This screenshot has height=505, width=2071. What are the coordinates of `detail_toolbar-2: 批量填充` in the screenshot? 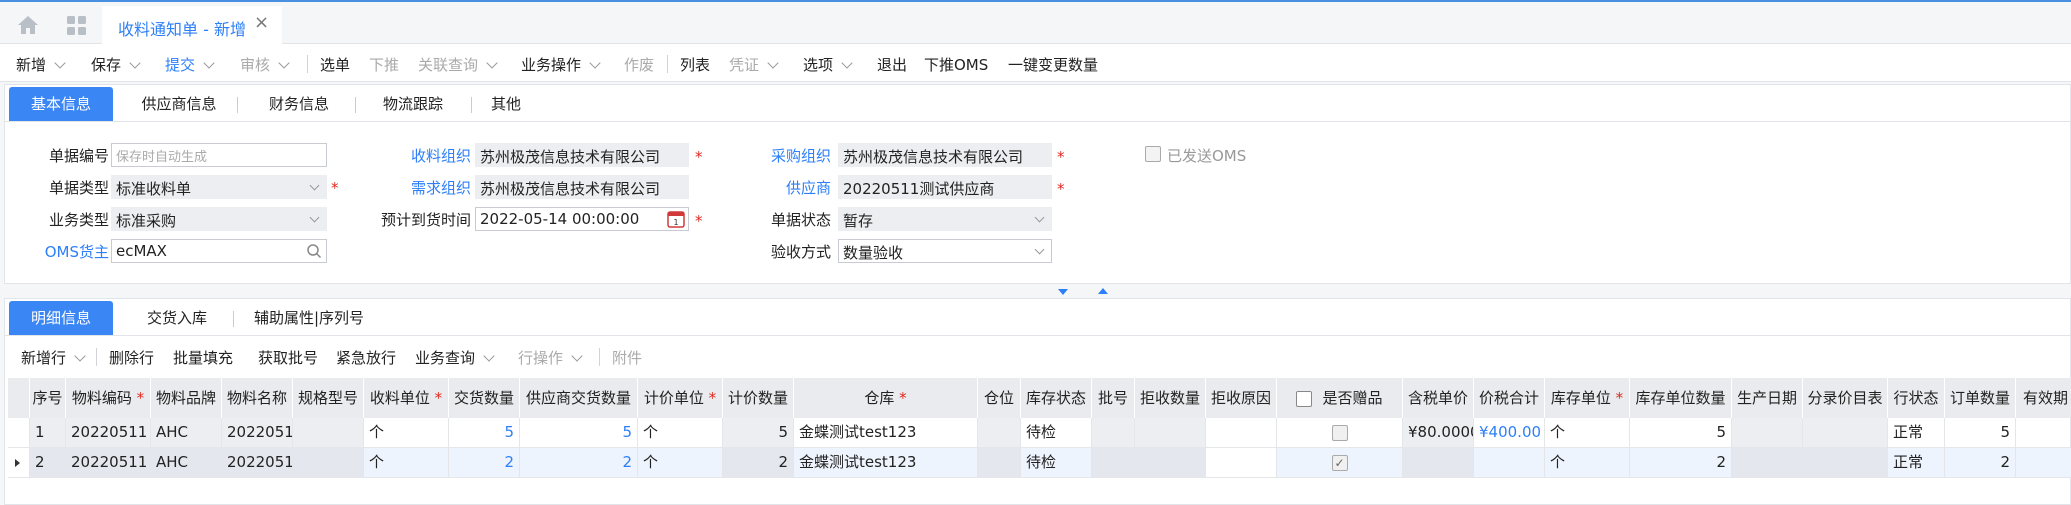 It's located at (203, 357).